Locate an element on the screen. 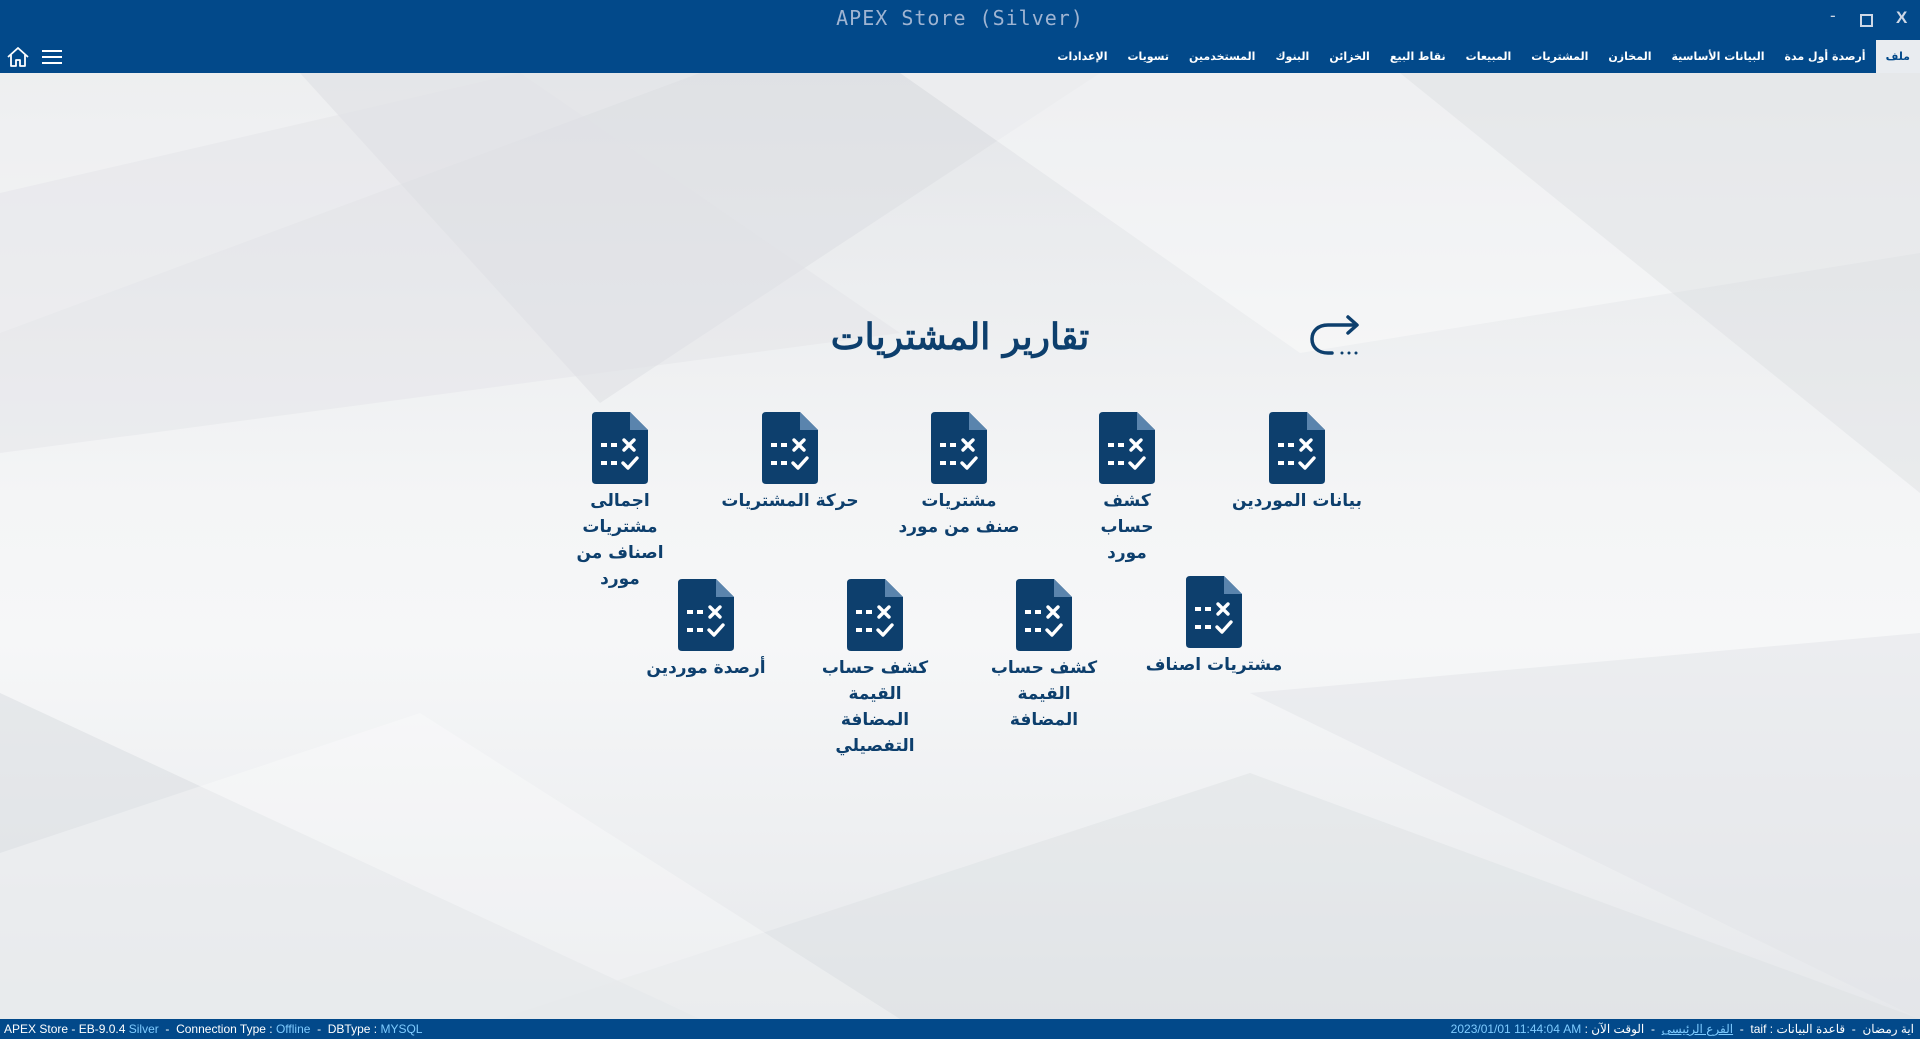 The height and width of the screenshot is (1039, 1920). tile-vat-statement: كشف حساب القيمة المضافة is located at coordinates (1044, 656).